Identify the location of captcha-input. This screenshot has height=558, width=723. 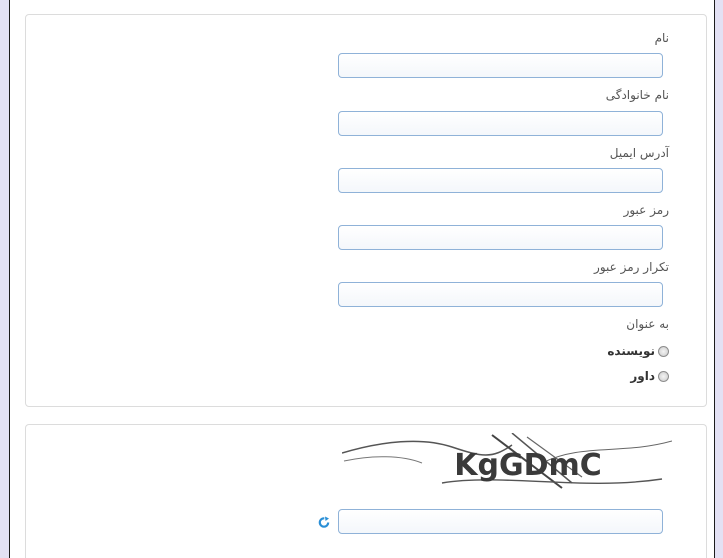
(500, 521).